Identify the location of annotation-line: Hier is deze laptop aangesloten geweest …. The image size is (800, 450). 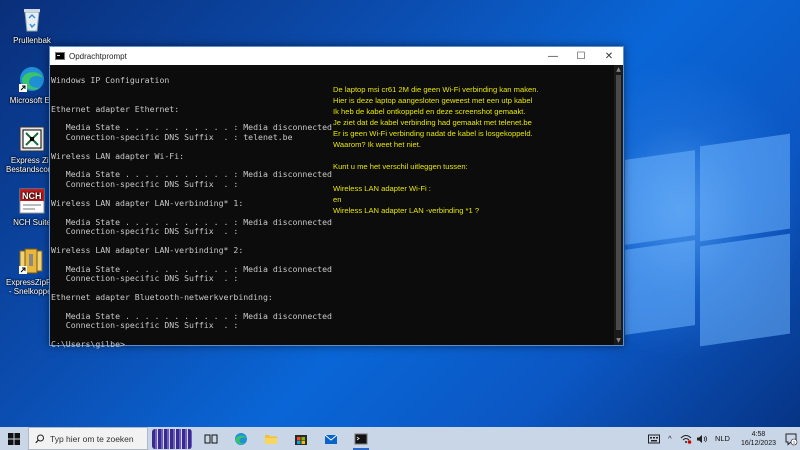
(433, 100).